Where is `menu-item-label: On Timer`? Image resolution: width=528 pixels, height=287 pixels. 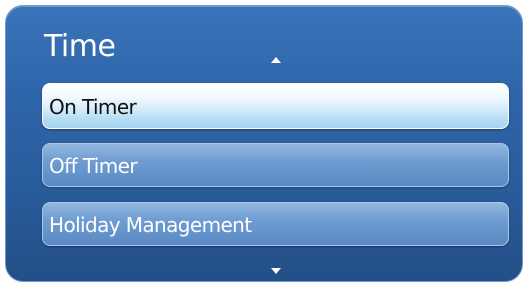
menu-item-label: On Timer is located at coordinates (93, 107).